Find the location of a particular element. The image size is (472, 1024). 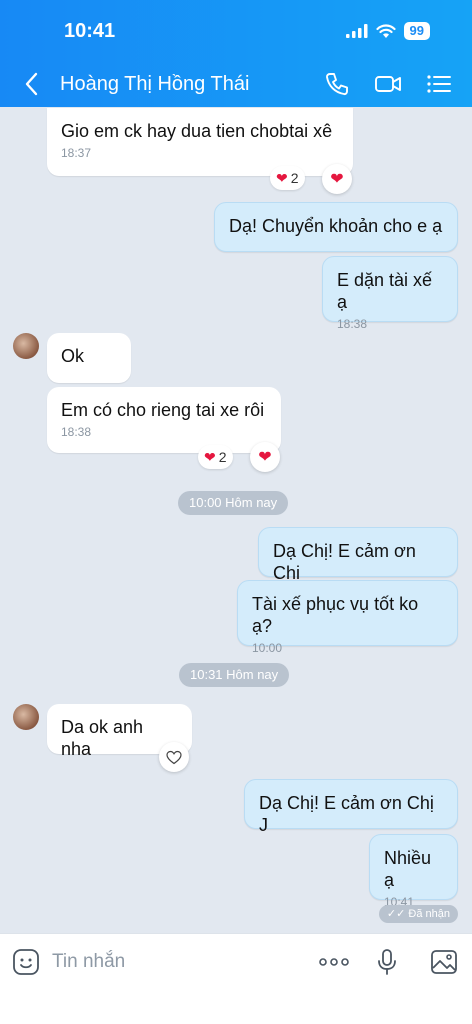

message-text: E dặn tài xế ạ is located at coordinates (385, 291).